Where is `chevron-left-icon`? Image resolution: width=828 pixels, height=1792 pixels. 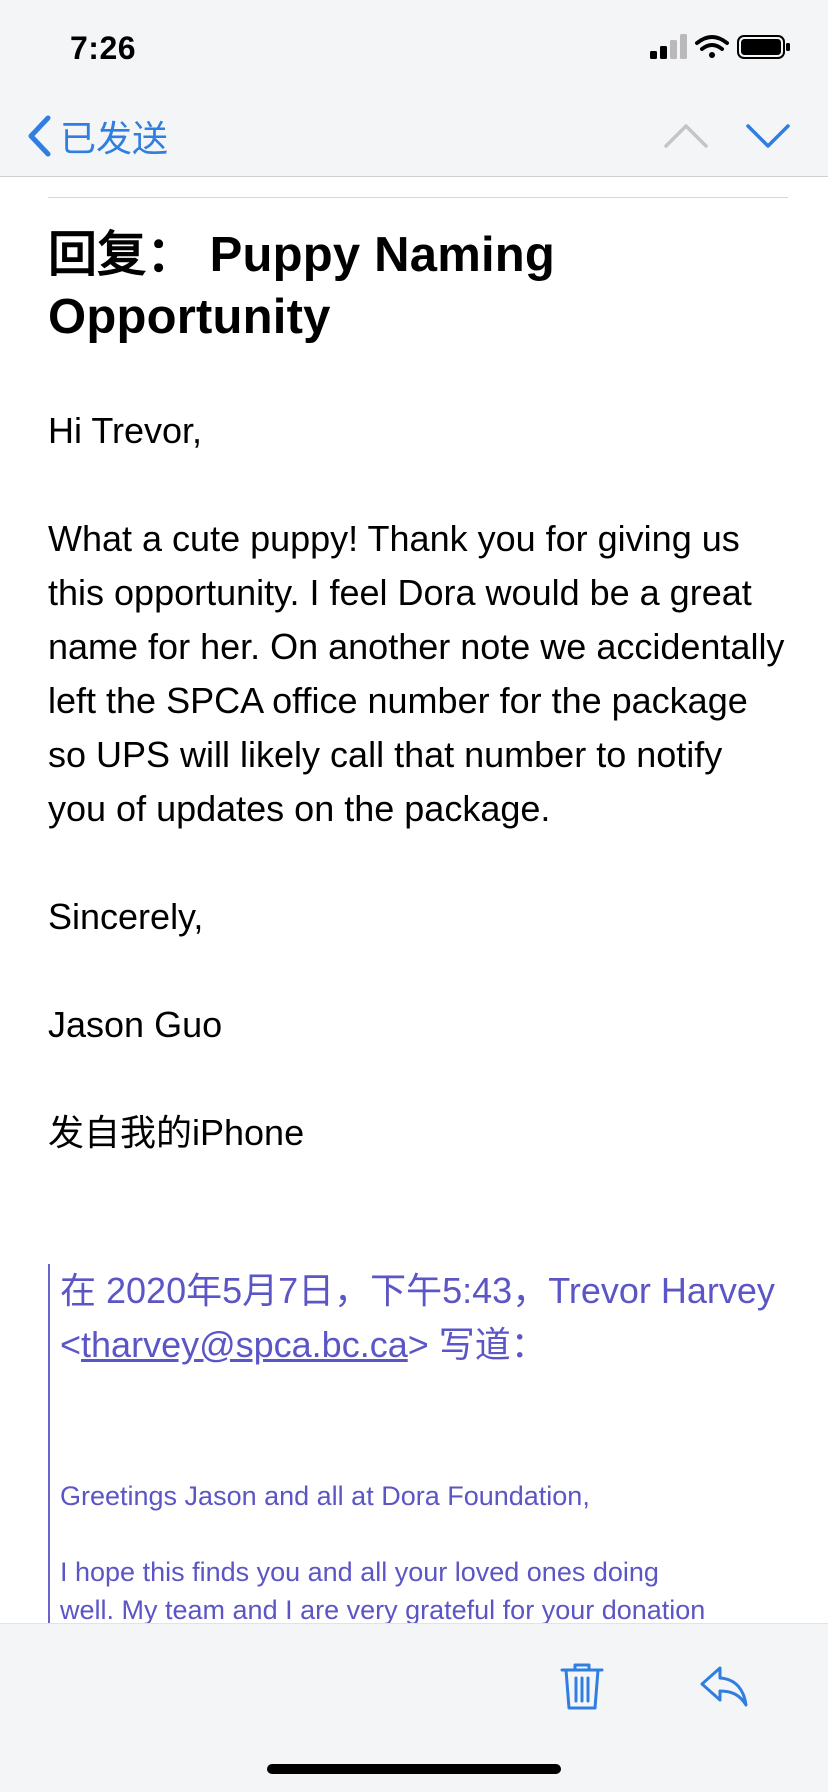 chevron-left-icon is located at coordinates (39, 136).